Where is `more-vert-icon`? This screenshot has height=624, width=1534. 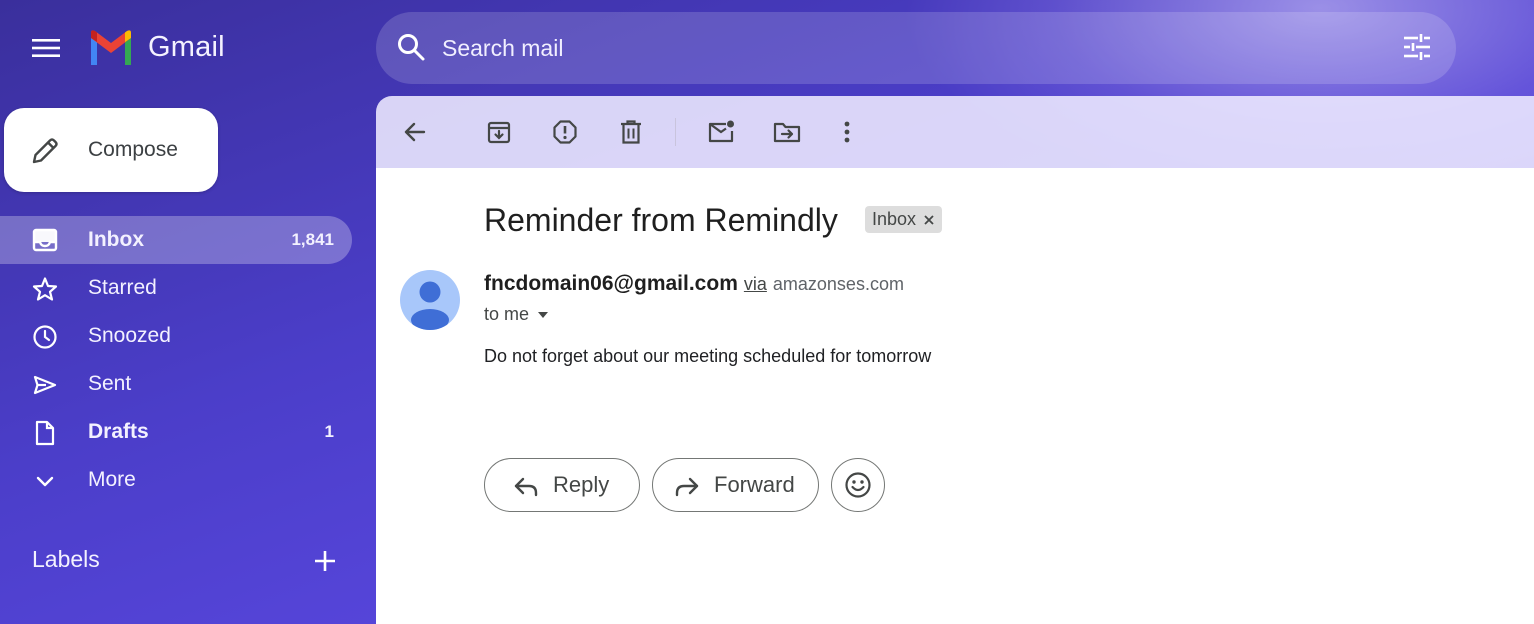
more-vert-icon is located at coordinates (847, 132).